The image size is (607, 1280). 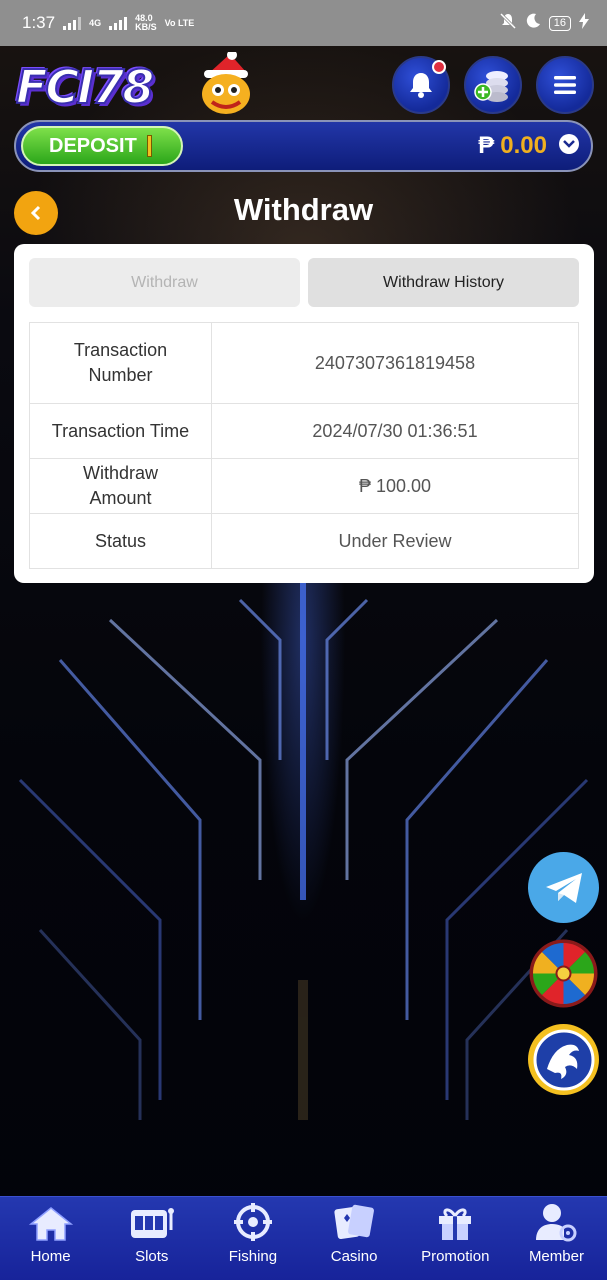 I want to click on network-type: 4G, so click(x=95, y=22).